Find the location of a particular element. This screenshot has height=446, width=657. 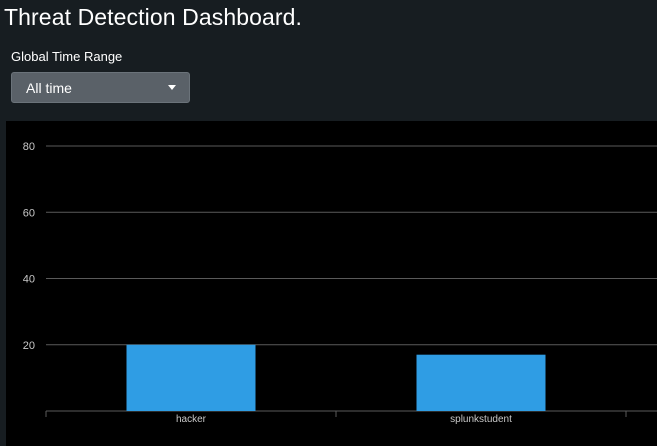

x-tick-label: hacker is located at coordinates (191, 419).